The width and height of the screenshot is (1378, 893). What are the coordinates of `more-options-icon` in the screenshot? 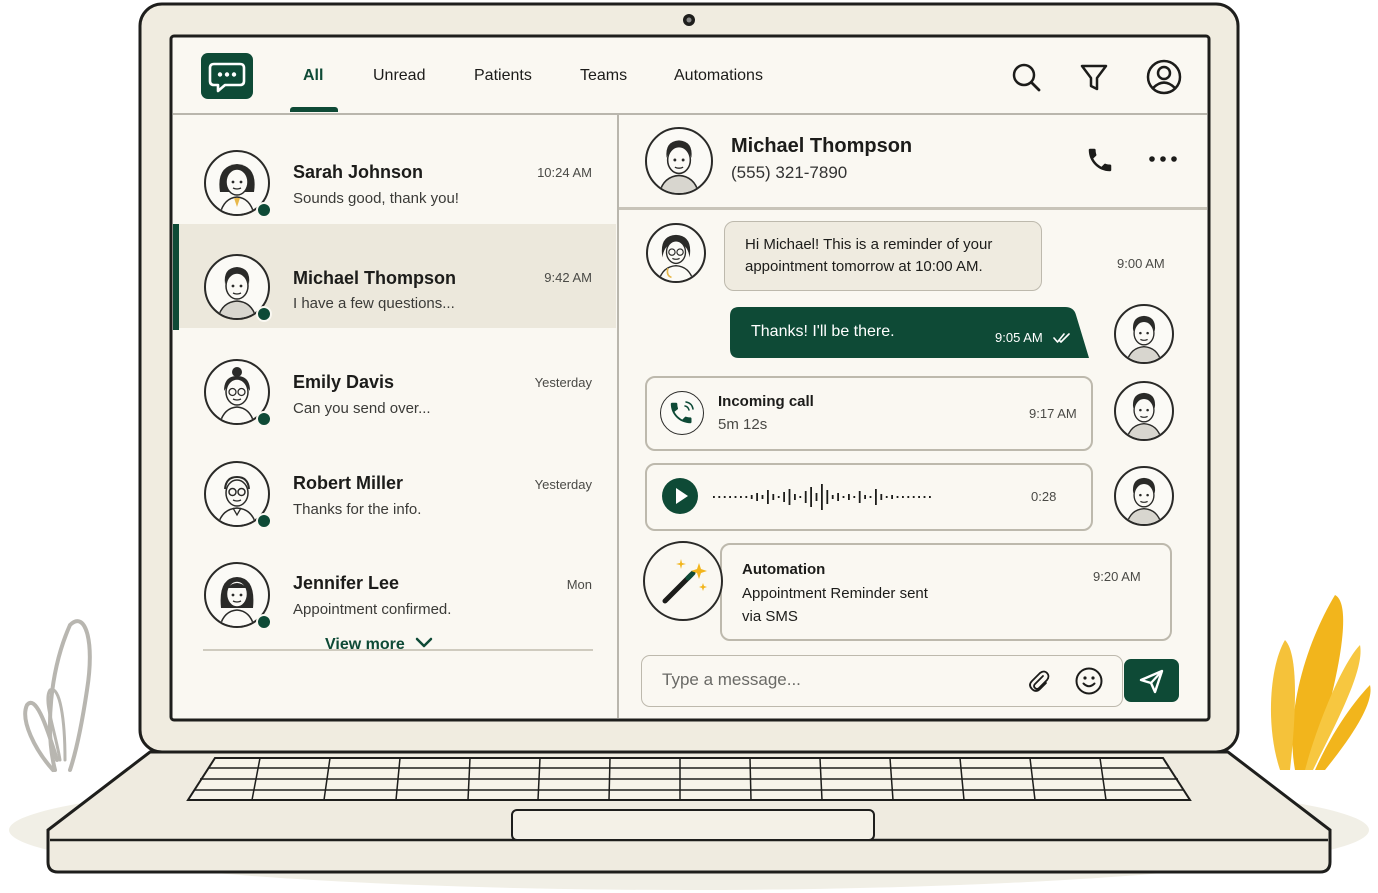 It's located at (1163, 159).